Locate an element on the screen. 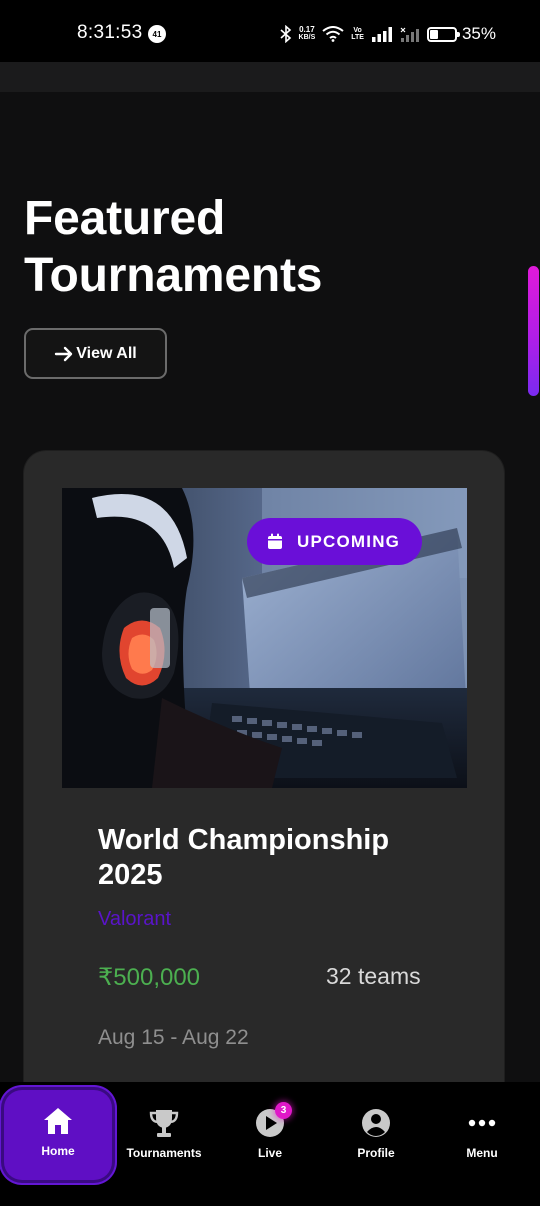 Image resolution: width=540 pixels, height=1206 pixels. network-speed-value: 0.17 is located at coordinates (307, 29).